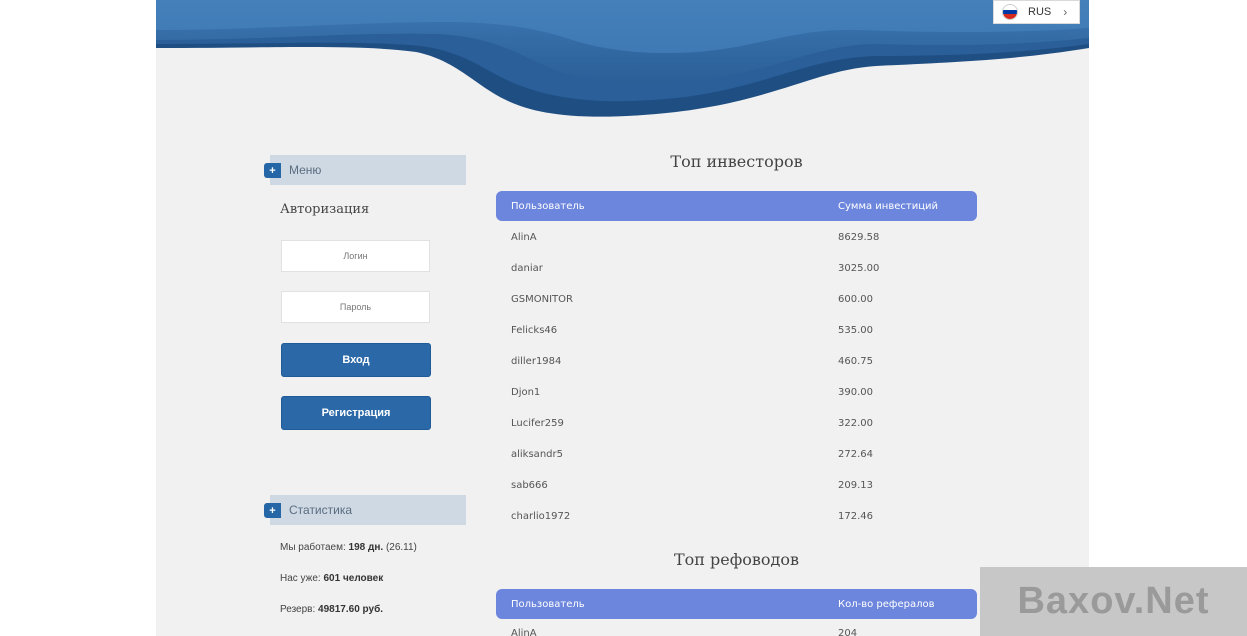 Image resolution: width=1247 pixels, height=636 pixels. Describe the element at coordinates (355, 256) in the screenshot. I see `login-input` at that location.